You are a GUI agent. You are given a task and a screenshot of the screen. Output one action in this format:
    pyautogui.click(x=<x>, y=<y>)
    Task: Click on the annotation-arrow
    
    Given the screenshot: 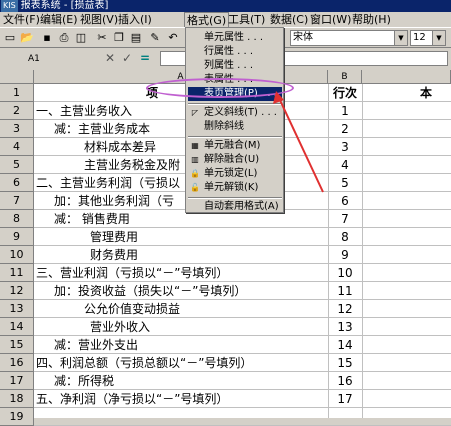 What is the action you would take?
    pyautogui.click(x=298, y=142)
    